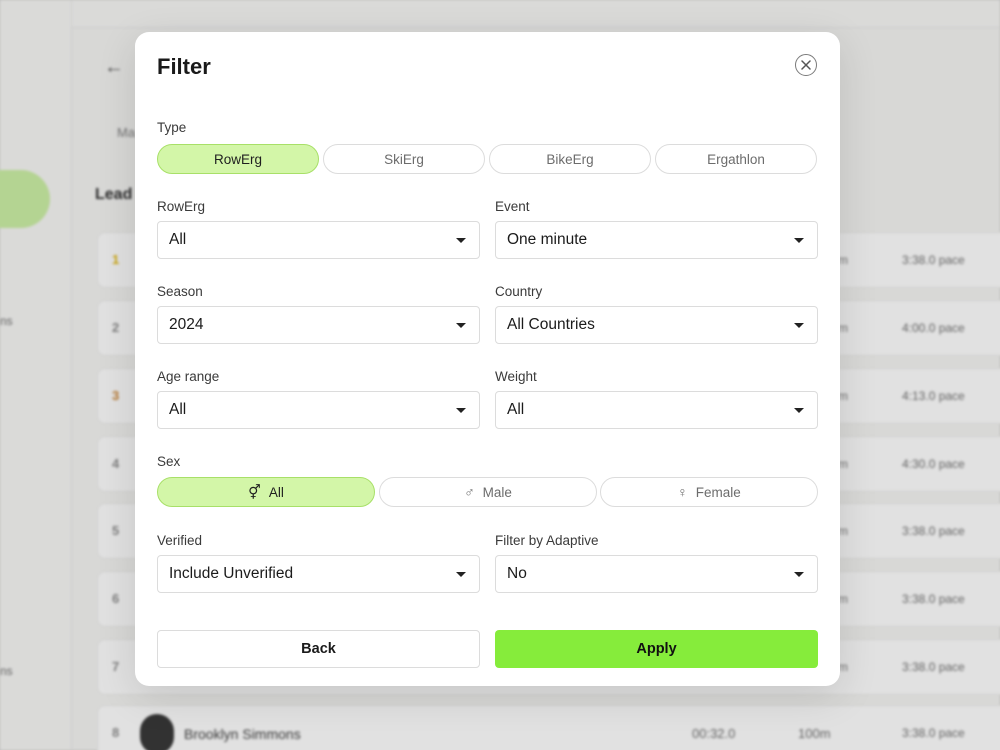 The height and width of the screenshot is (750, 1000). I want to click on country-label: Country, so click(519, 291).